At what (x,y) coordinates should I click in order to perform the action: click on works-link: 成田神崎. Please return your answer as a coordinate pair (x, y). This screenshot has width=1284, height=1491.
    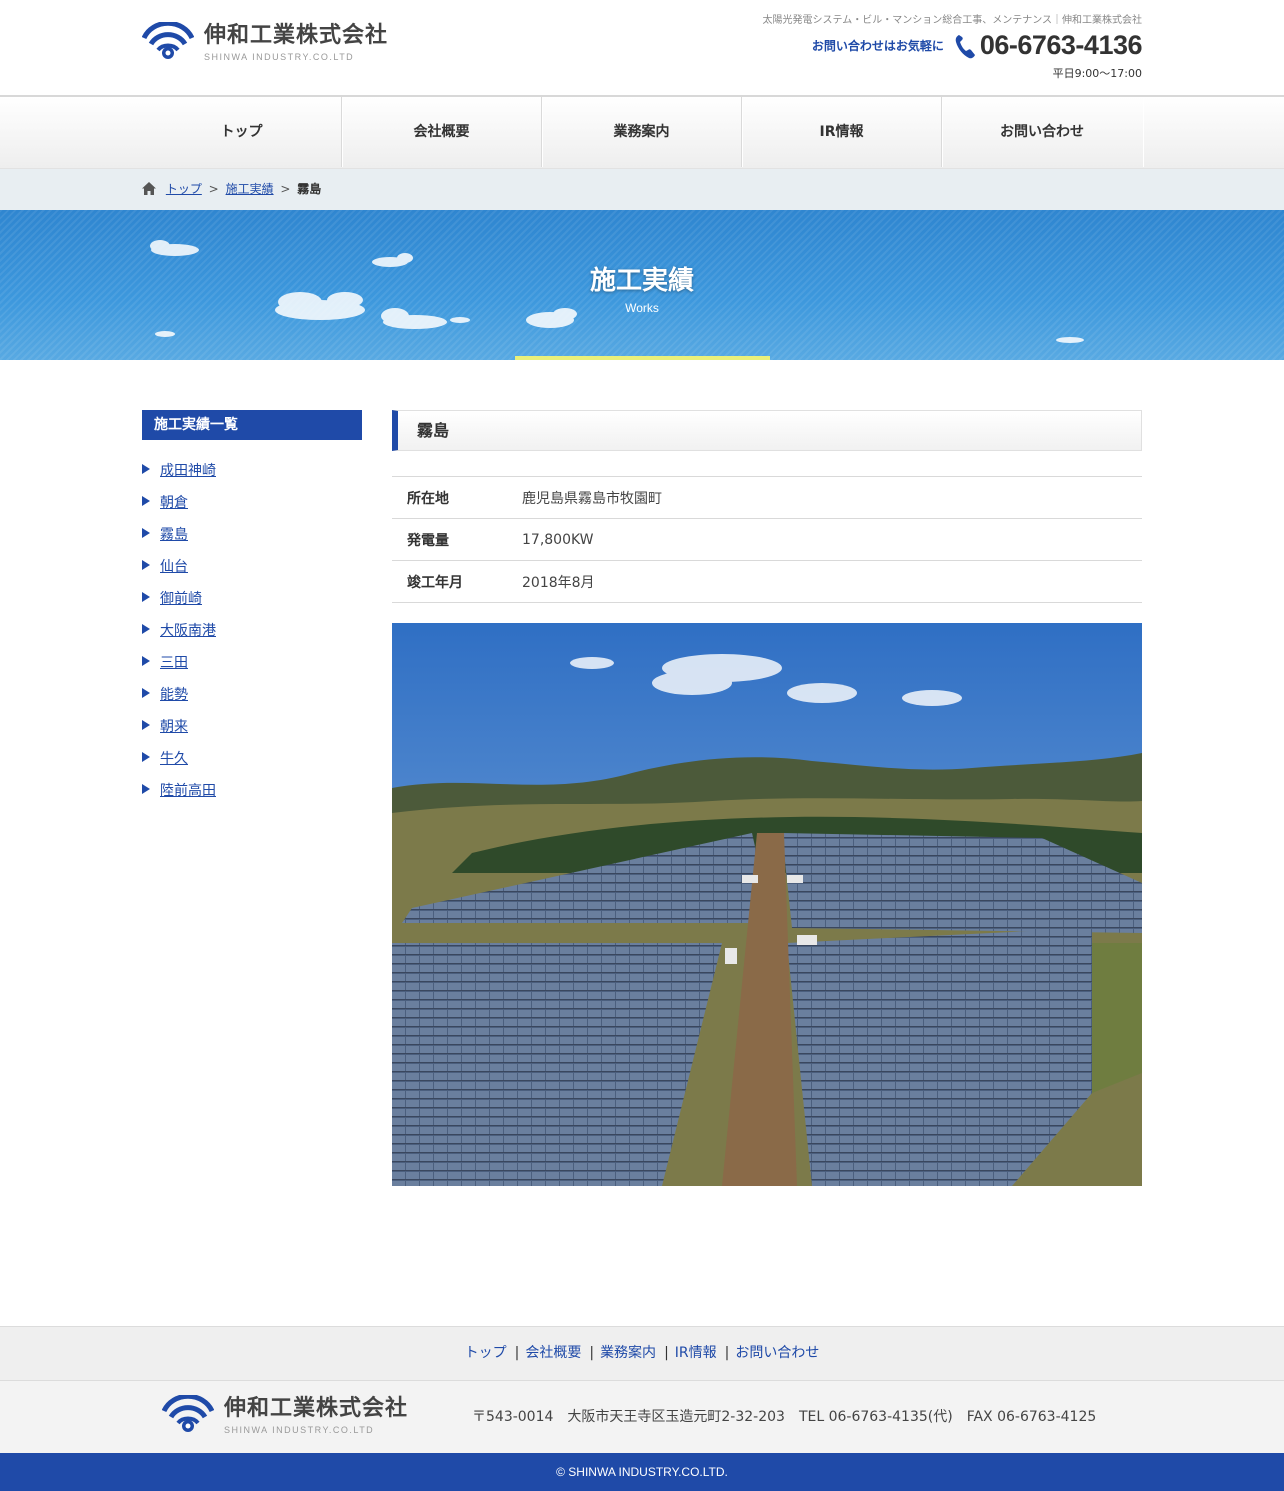
    Looking at the image, I should click on (188, 471).